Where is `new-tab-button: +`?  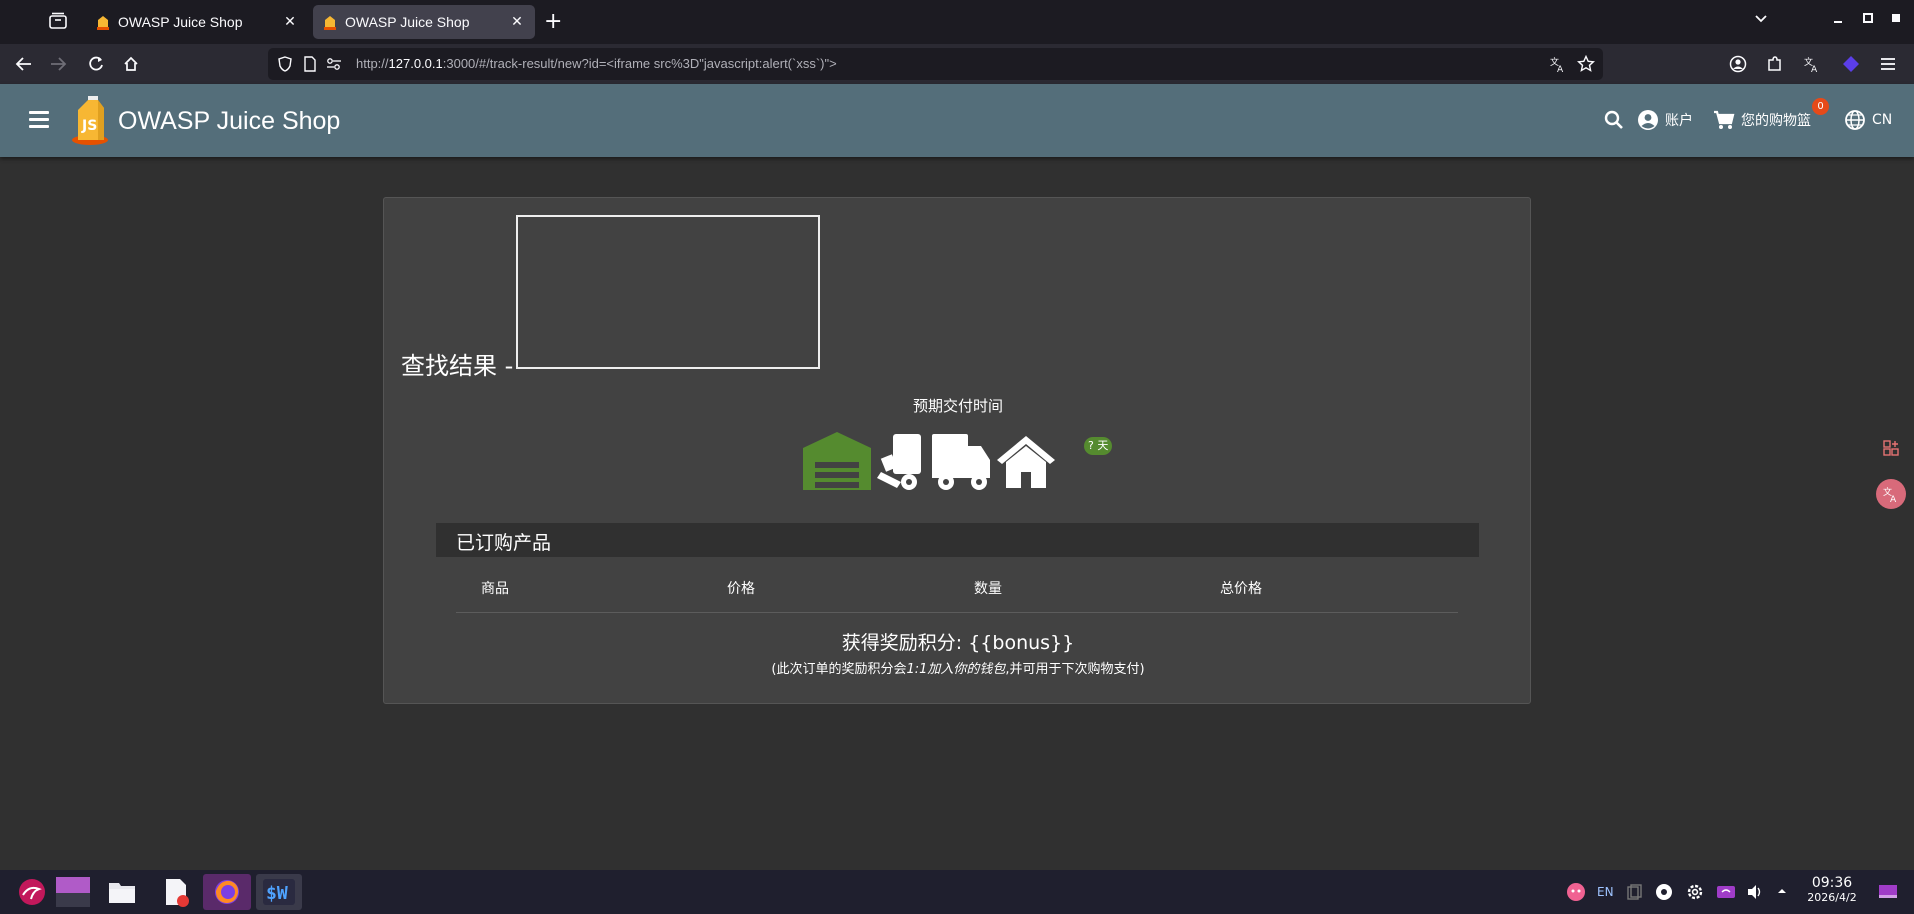
new-tab-button: + is located at coordinates (553, 22).